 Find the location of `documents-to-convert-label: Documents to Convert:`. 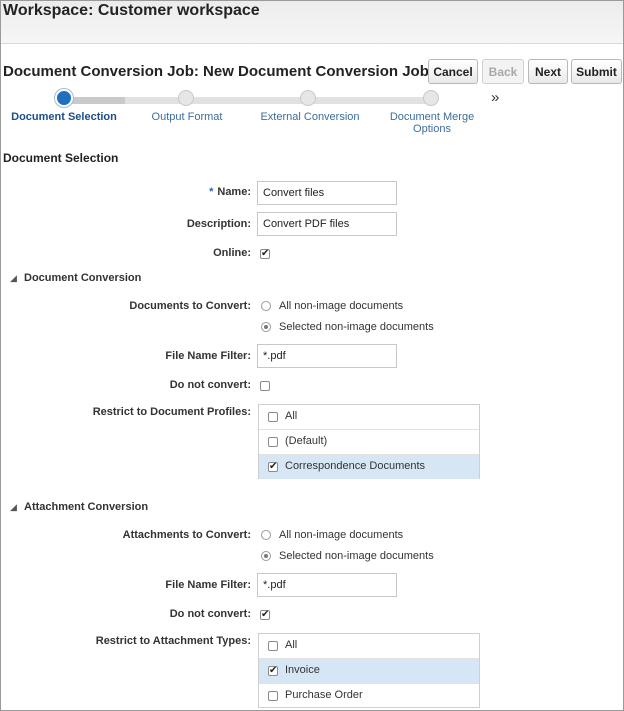

documents-to-convert-label: Documents to Convert: is located at coordinates (190, 306).